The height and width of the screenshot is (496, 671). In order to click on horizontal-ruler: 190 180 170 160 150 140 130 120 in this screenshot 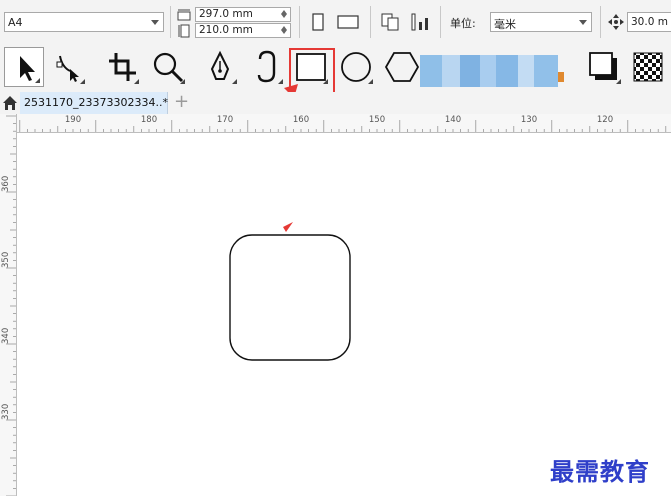, I will do `click(343, 123)`.